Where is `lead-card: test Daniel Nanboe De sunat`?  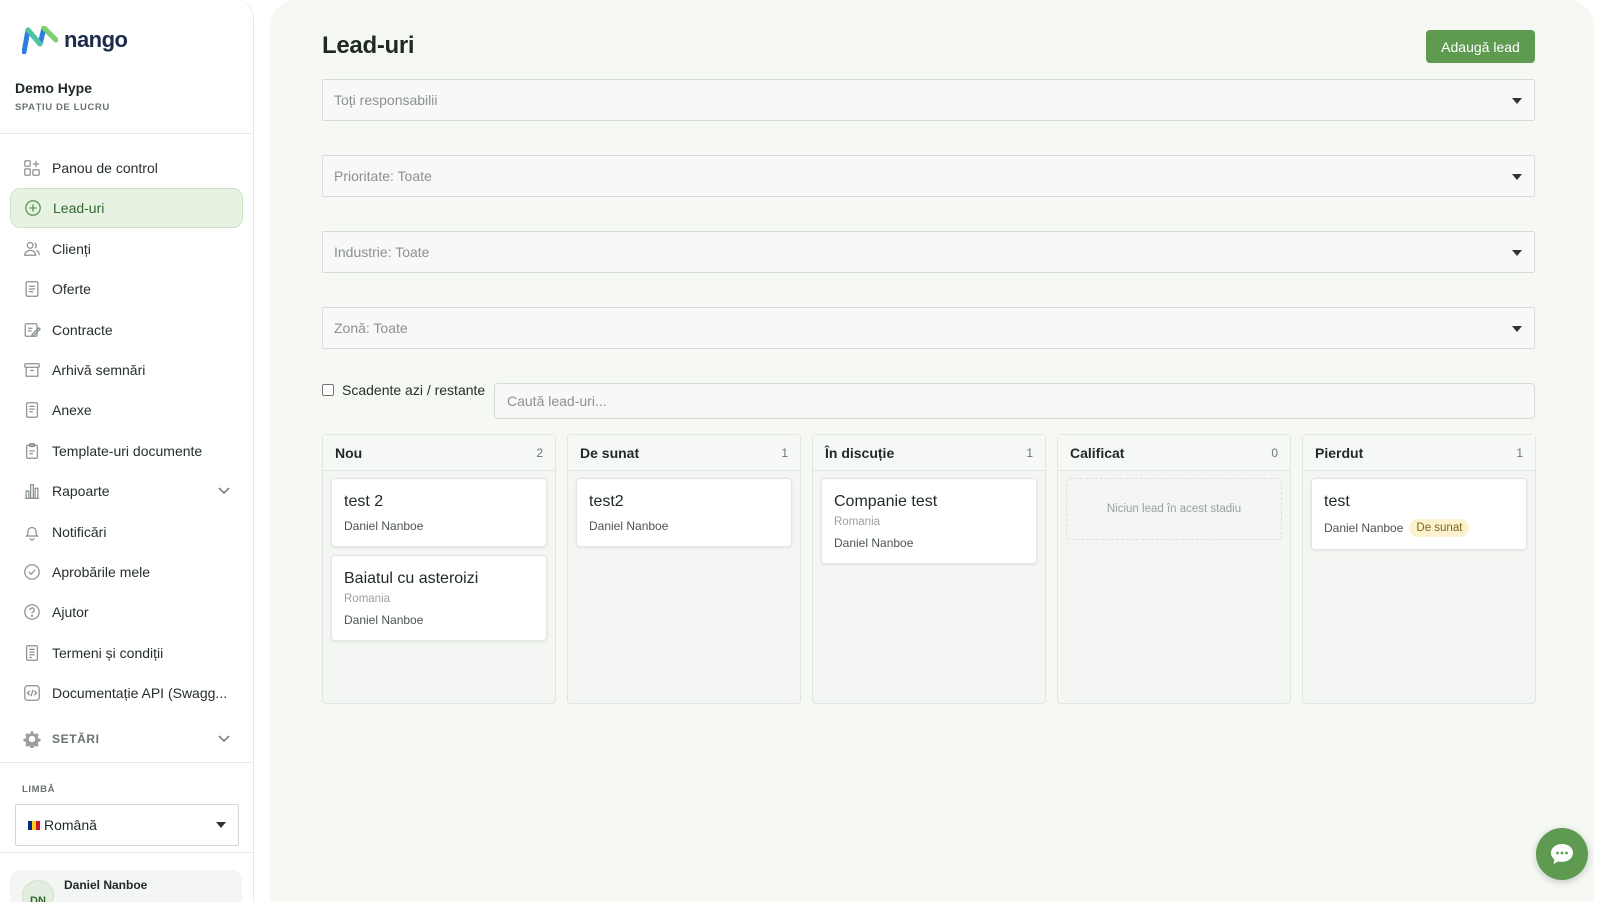 lead-card: test Daniel Nanboe De sunat is located at coordinates (1419, 514).